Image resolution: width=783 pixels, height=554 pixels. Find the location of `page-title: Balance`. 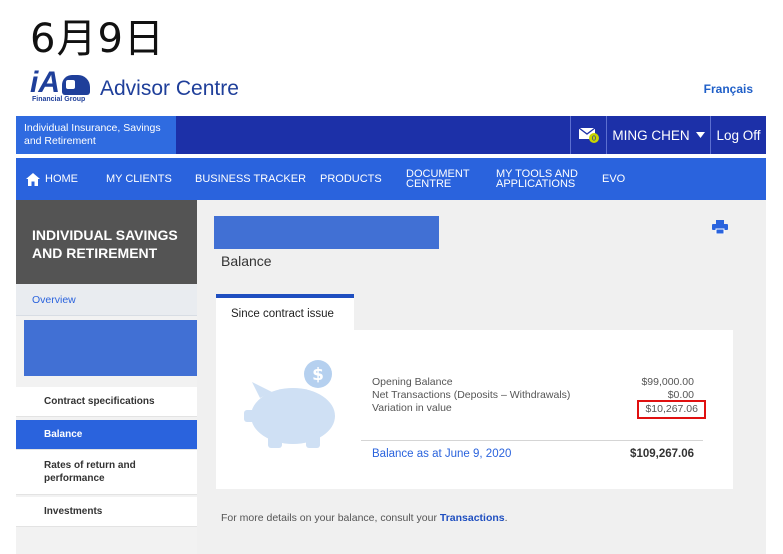

page-title: Balance is located at coordinates (246, 261).